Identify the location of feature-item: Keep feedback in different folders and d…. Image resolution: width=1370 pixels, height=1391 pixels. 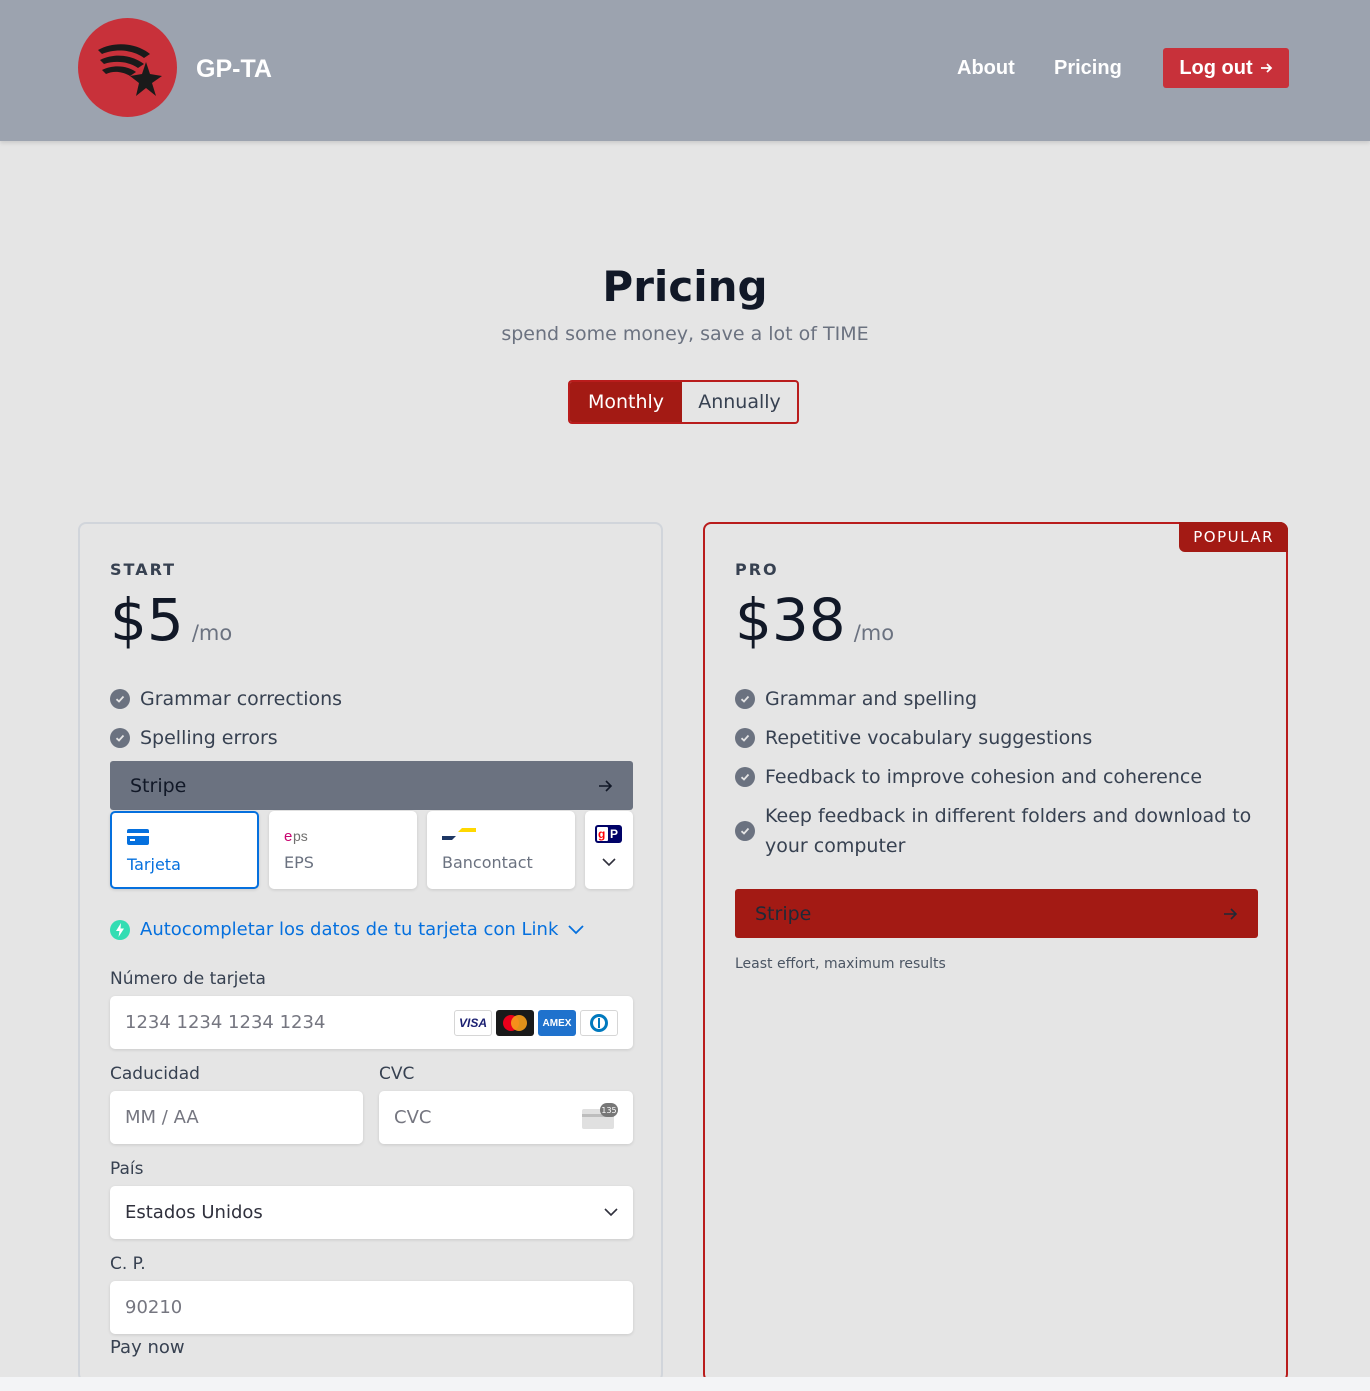
(1000, 831).